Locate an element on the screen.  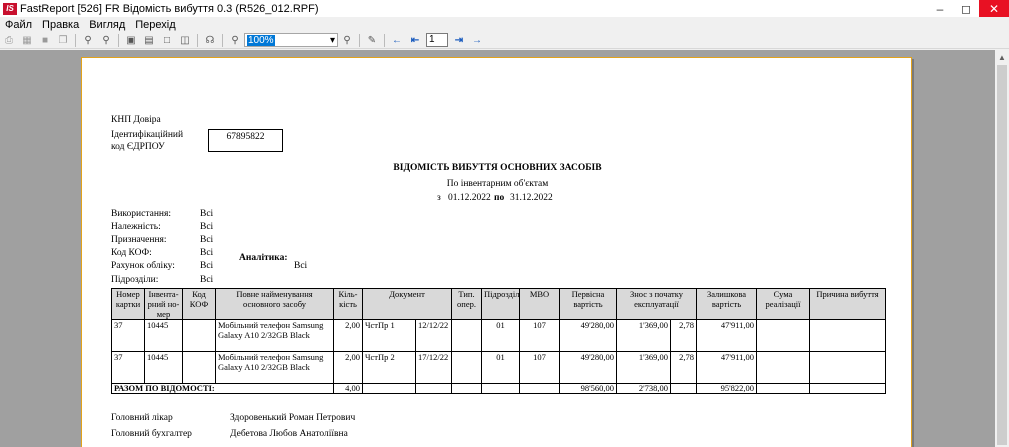
col-header: Документ is located at coordinates (407, 304).